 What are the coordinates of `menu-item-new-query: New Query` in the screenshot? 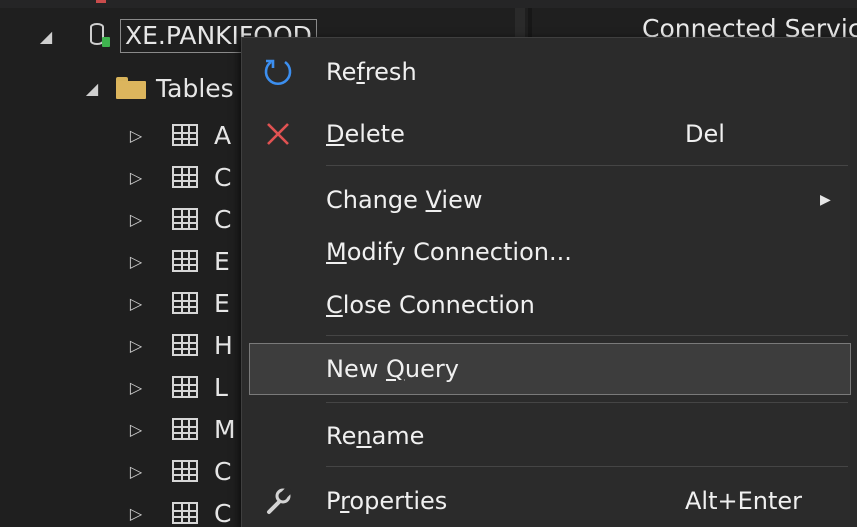 It's located at (550, 369).